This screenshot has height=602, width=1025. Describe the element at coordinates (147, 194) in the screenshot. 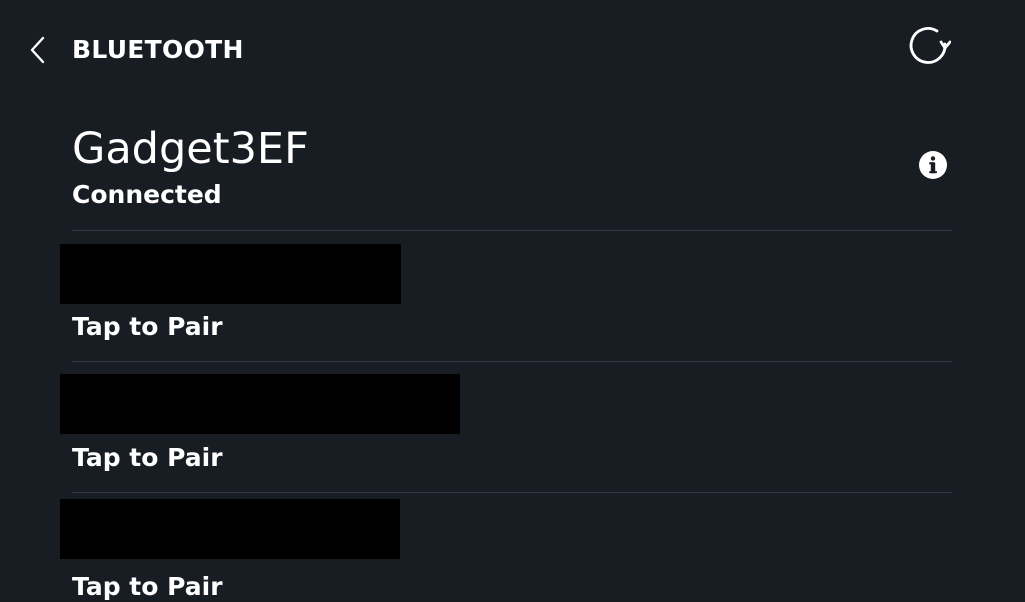

I see `device-status: Connected` at that location.